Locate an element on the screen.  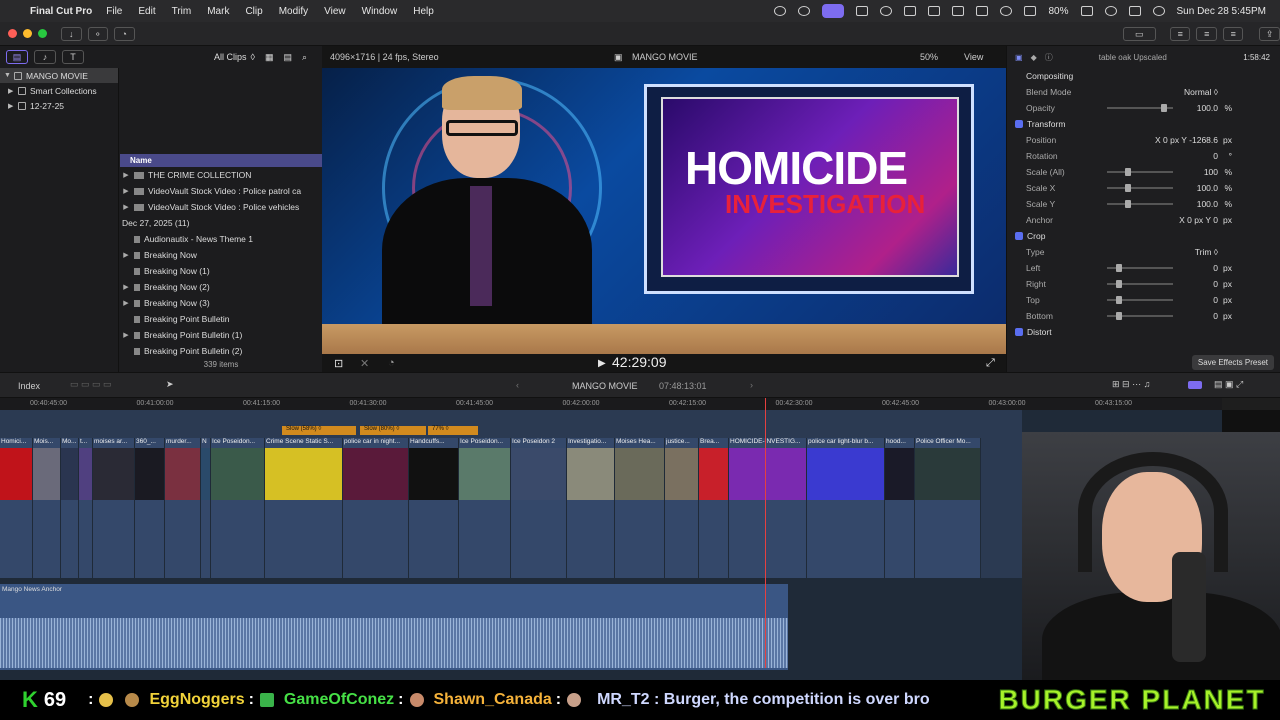
section-header: Transform is located at coordinates (1040, 124).